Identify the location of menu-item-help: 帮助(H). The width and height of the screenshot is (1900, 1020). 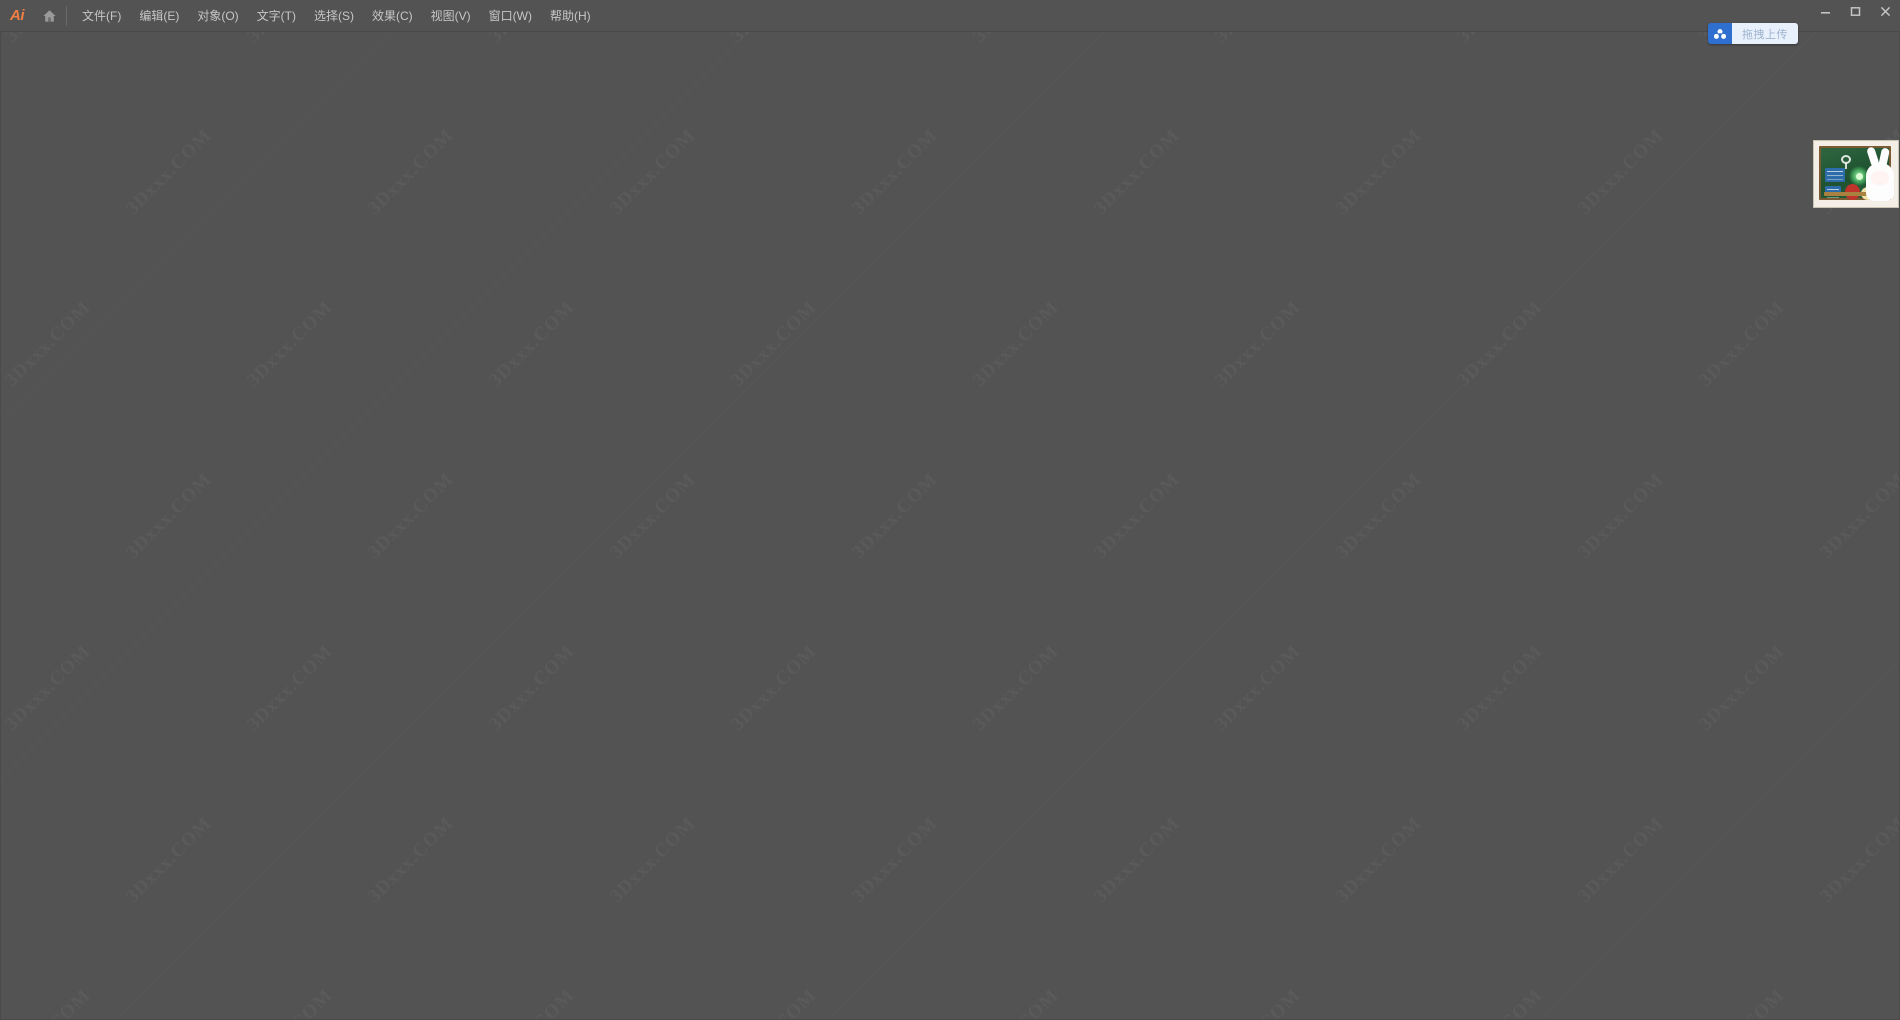
(570, 16).